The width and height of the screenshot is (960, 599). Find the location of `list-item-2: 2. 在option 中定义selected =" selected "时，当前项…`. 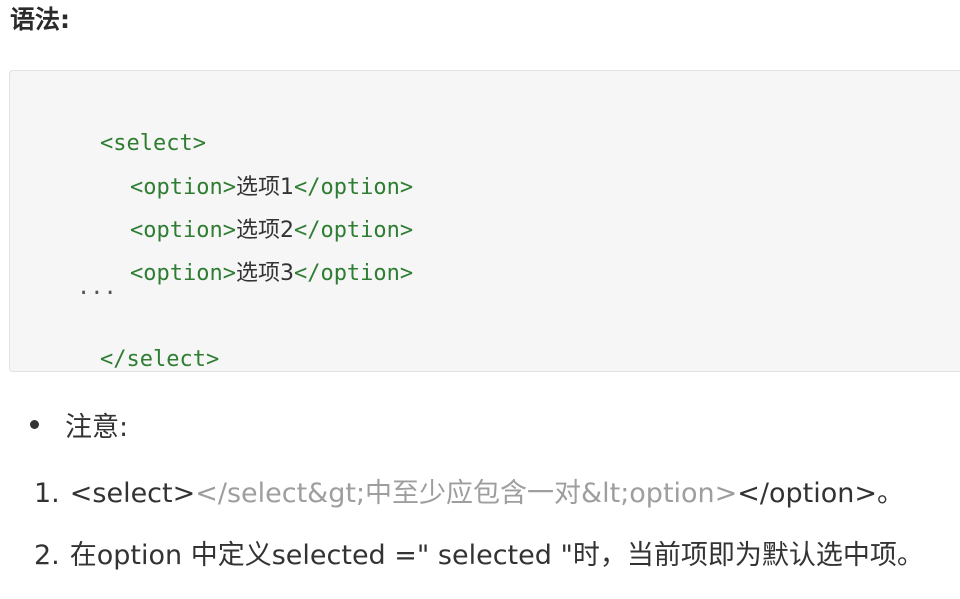

list-item-2: 2. 在option 中定义selected =" selected "时，当前项… is located at coordinates (479, 556).